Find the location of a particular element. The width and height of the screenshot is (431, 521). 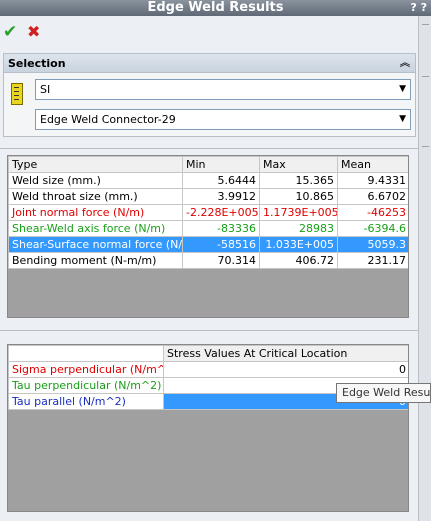

window-titlebar: Edge Weld Results ? ? is located at coordinates (215, 8).